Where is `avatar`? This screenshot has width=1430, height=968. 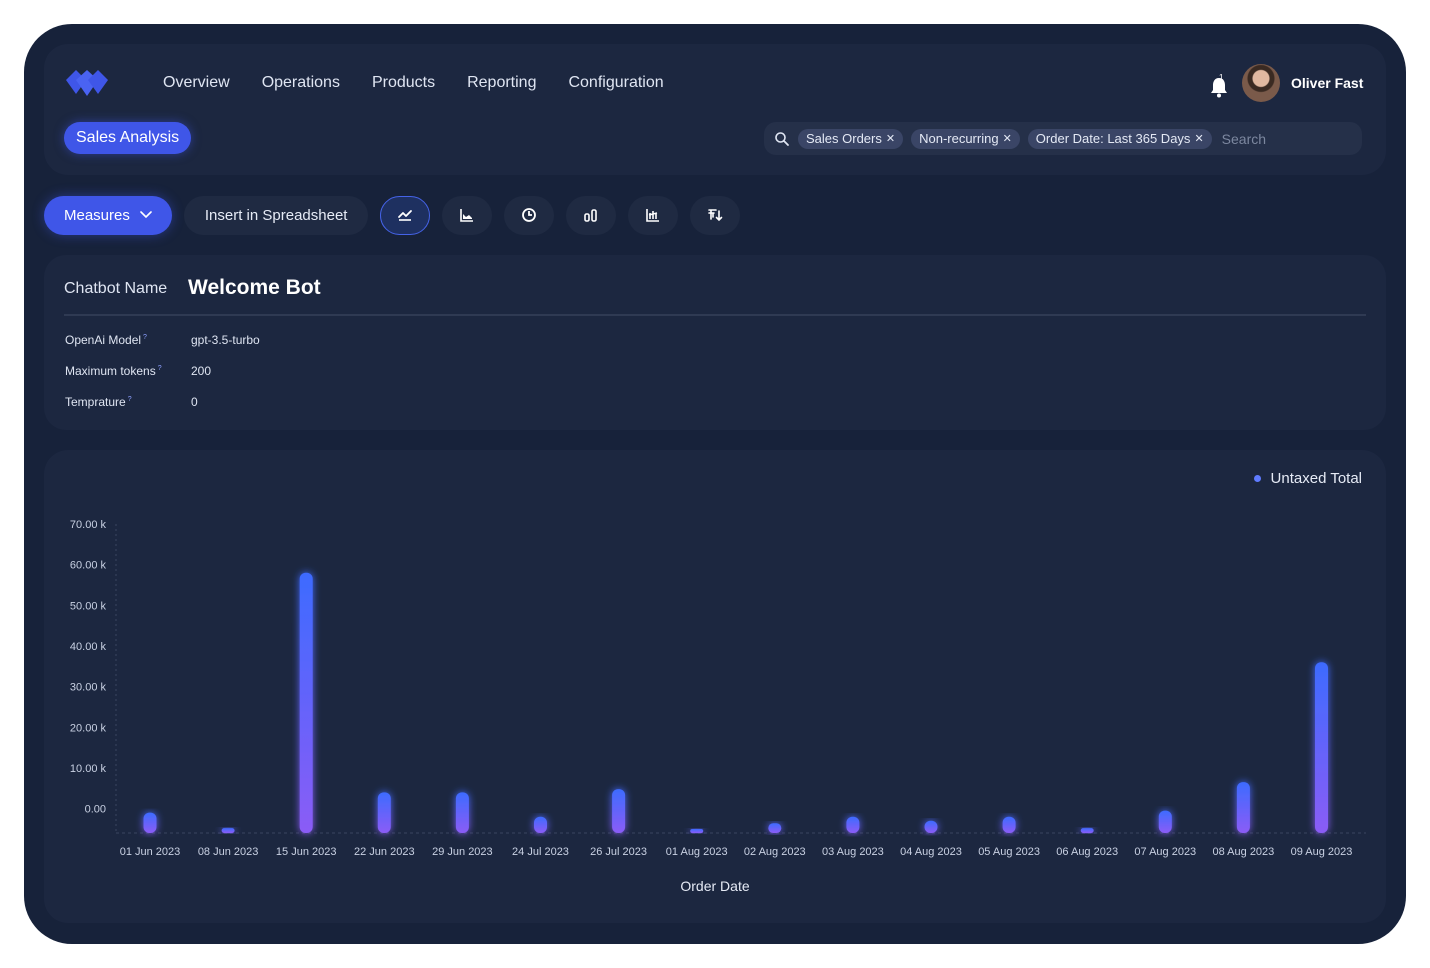
avatar is located at coordinates (1261, 83).